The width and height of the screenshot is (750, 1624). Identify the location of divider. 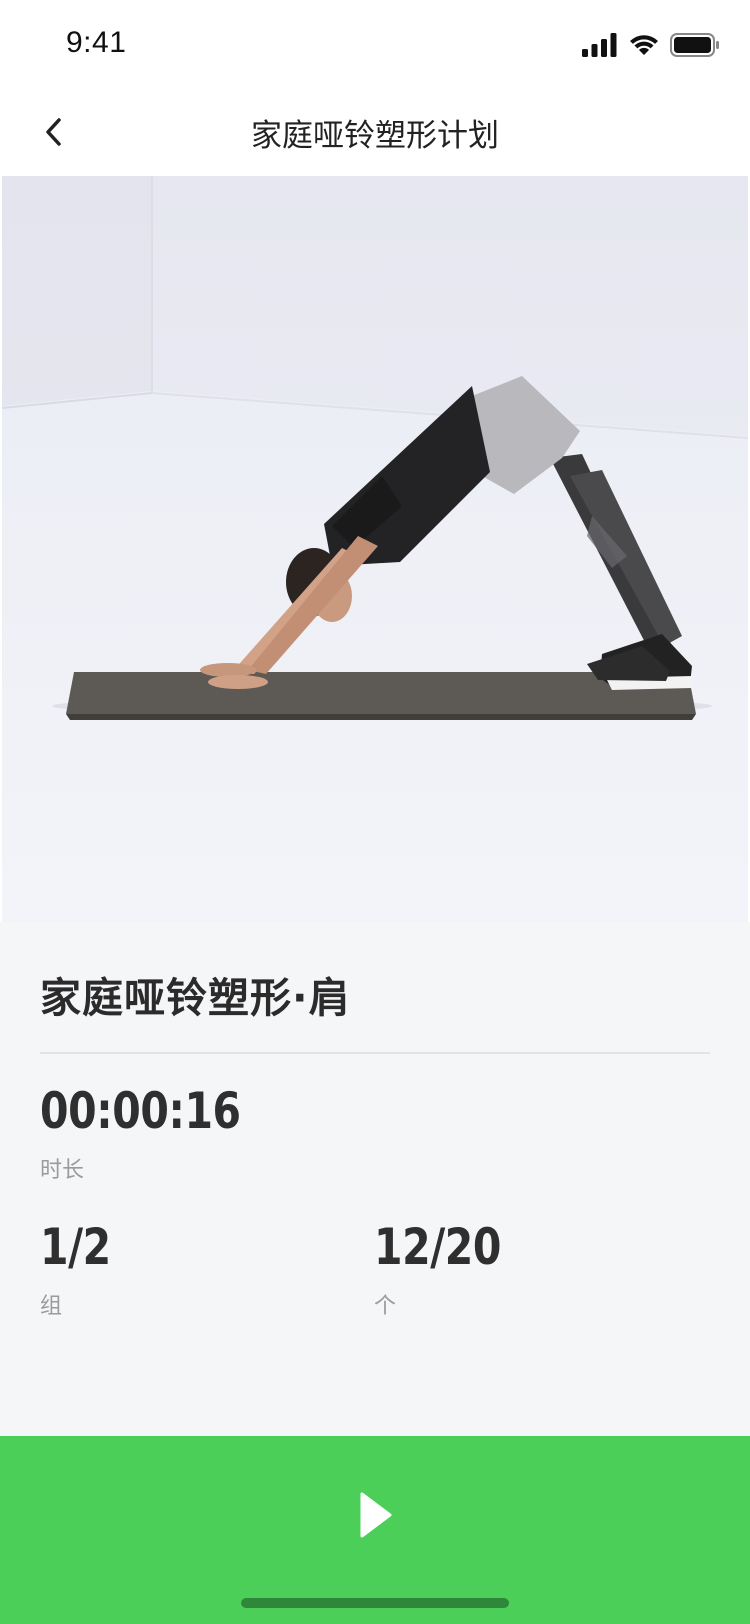
(375, 1053).